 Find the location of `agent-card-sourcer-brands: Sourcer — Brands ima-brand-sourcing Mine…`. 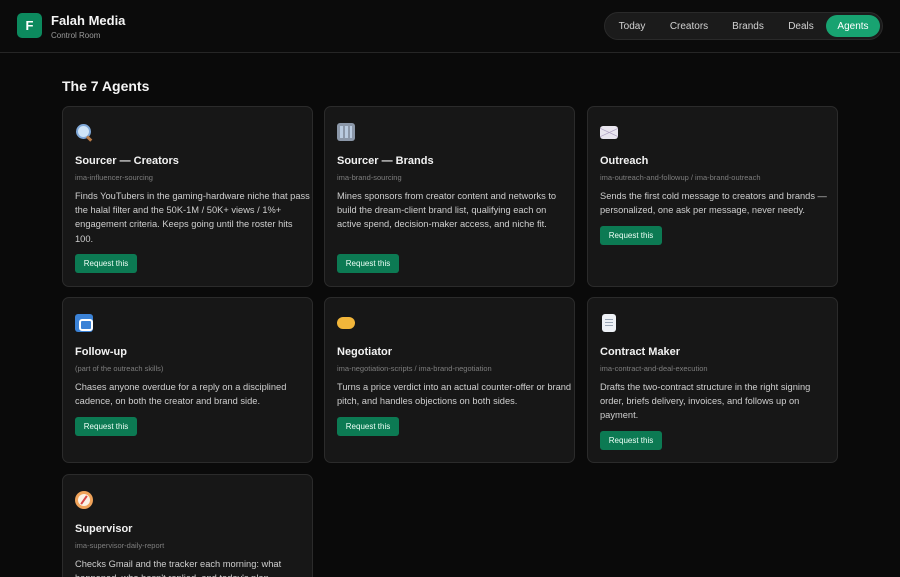

agent-card-sourcer-brands: Sourcer — Brands ima-brand-sourcing Mine… is located at coordinates (449, 196).